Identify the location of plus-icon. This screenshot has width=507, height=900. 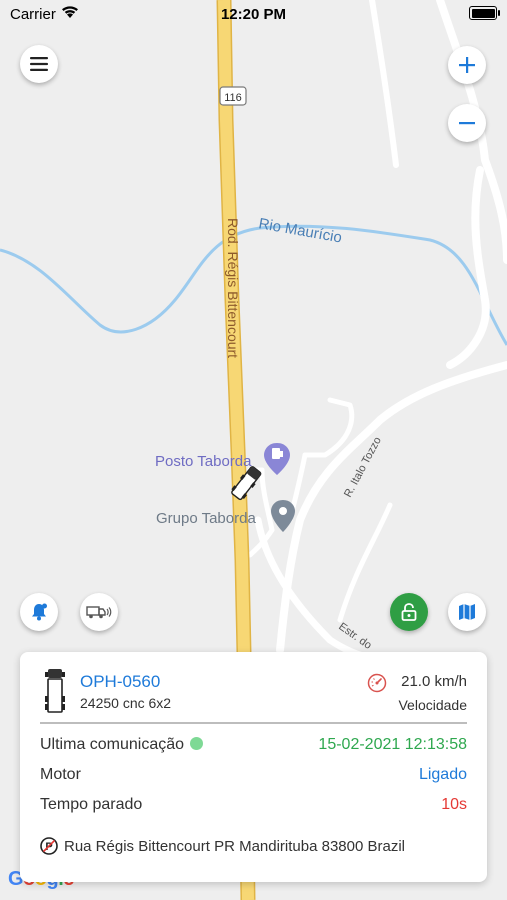
(467, 65).